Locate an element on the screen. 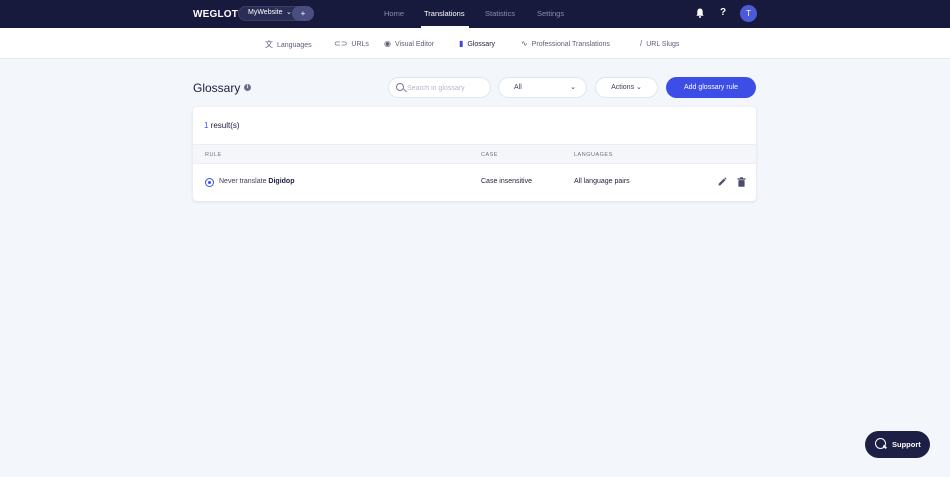 This screenshot has height=477, width=950. rule-text: Never translate Digidop is located at coordinates (256, 181).